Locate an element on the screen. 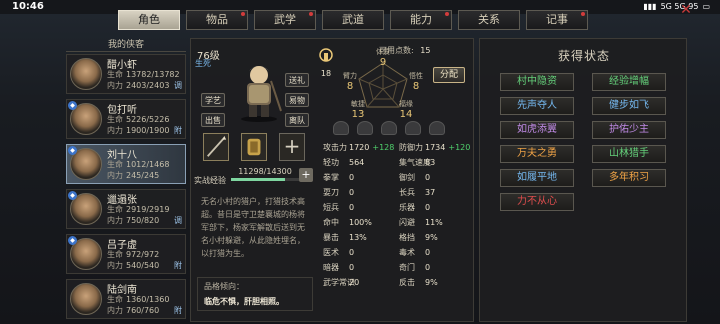 Image resolution: width=720 pixels, height=324 pixels. hero-card: ◆ 吕子虚 生命 972/972 内力 540/540 附 is located at coordinates (126, 254).